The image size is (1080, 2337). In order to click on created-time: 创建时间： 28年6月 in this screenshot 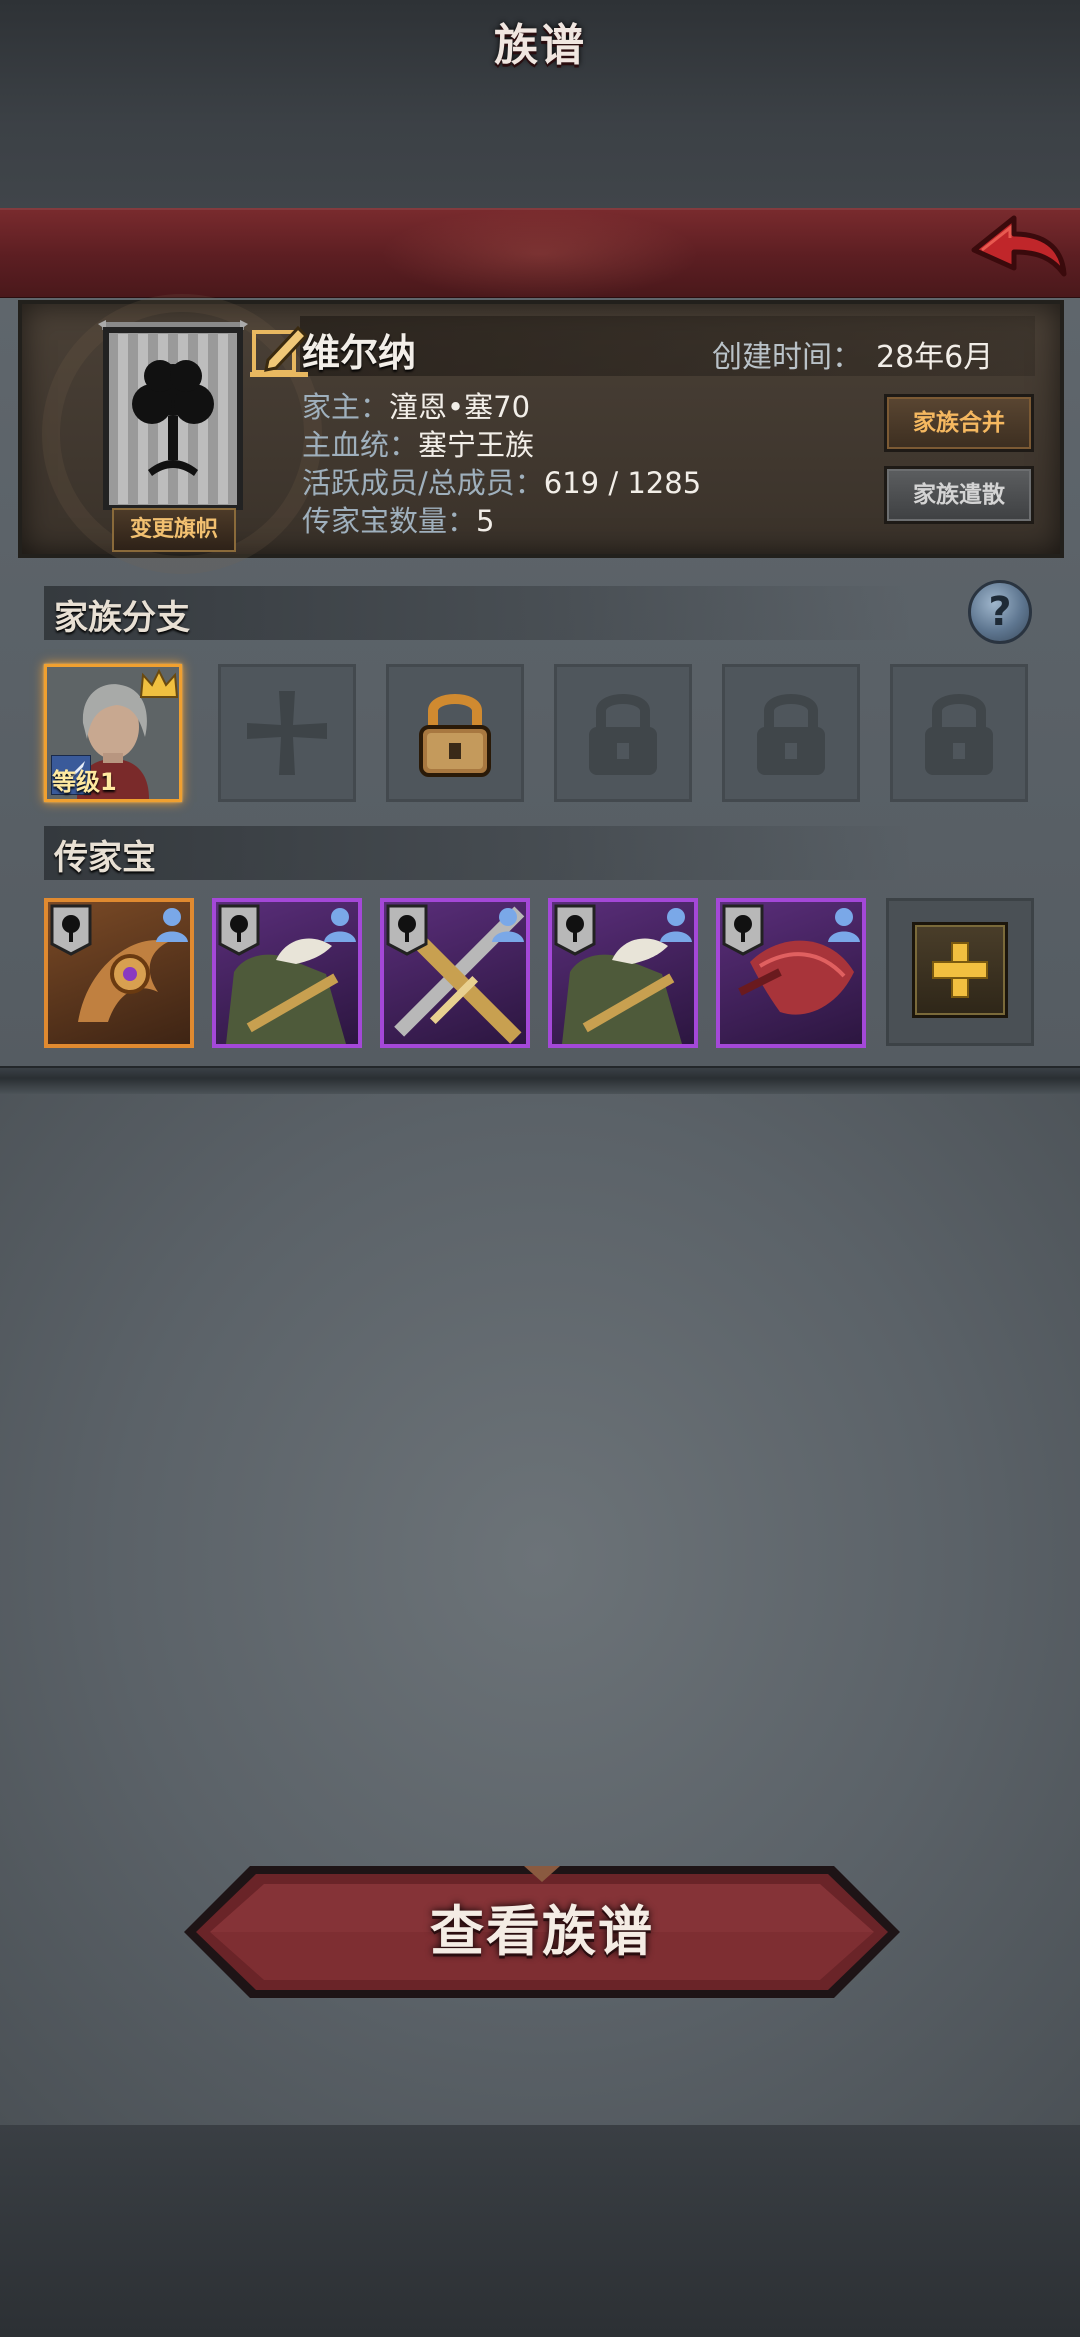, I will do `click(852, 354)`.